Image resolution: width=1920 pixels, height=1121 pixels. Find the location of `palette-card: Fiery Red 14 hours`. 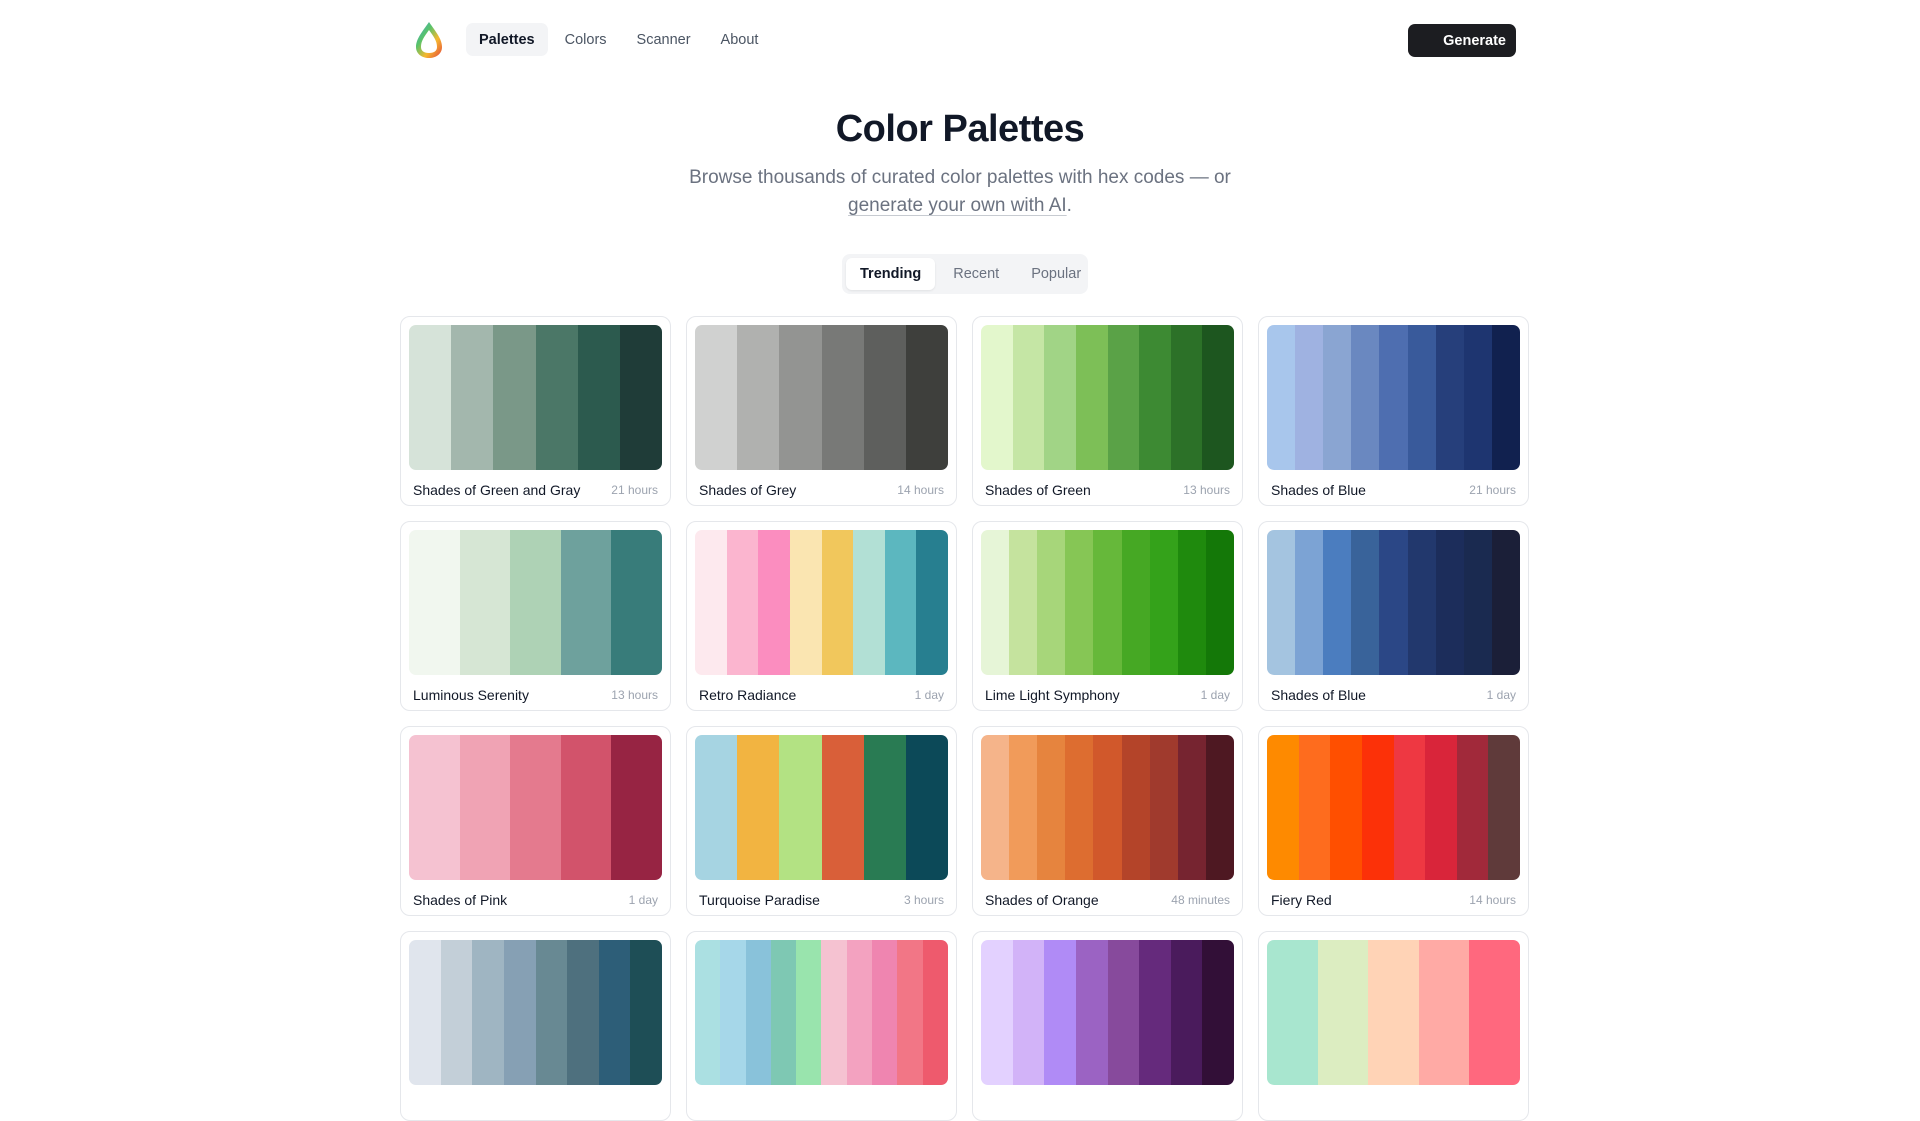

palette-card: Fiery Red 14 hours is located at coordinates (1393, 821).